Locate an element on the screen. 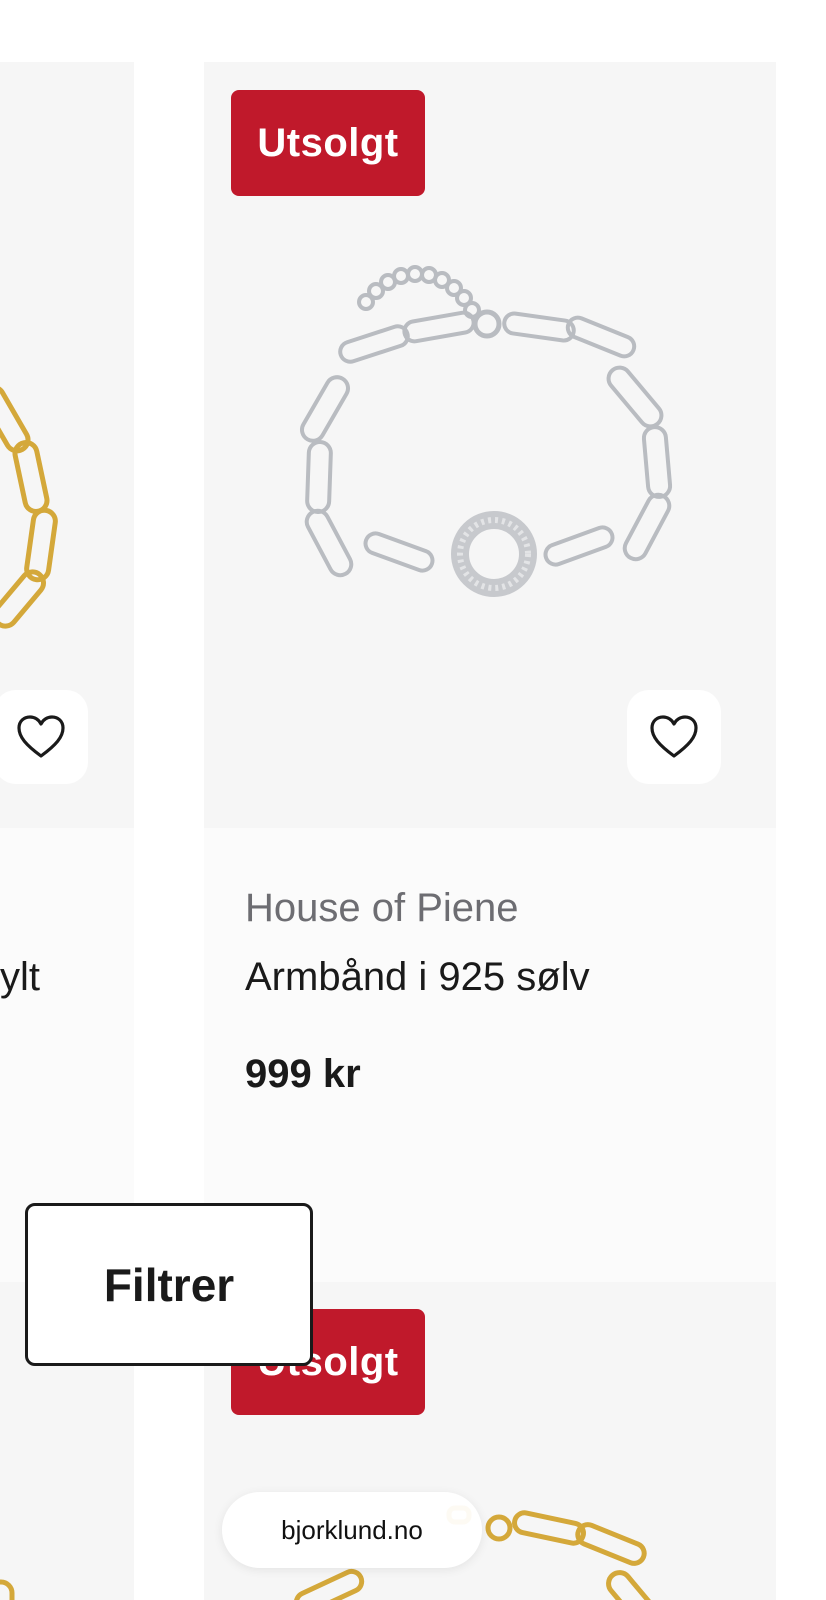 The height and width of the screenshot is (1600, 826). product-name-left-fragment: ylt is located at coordinates (20, 977).